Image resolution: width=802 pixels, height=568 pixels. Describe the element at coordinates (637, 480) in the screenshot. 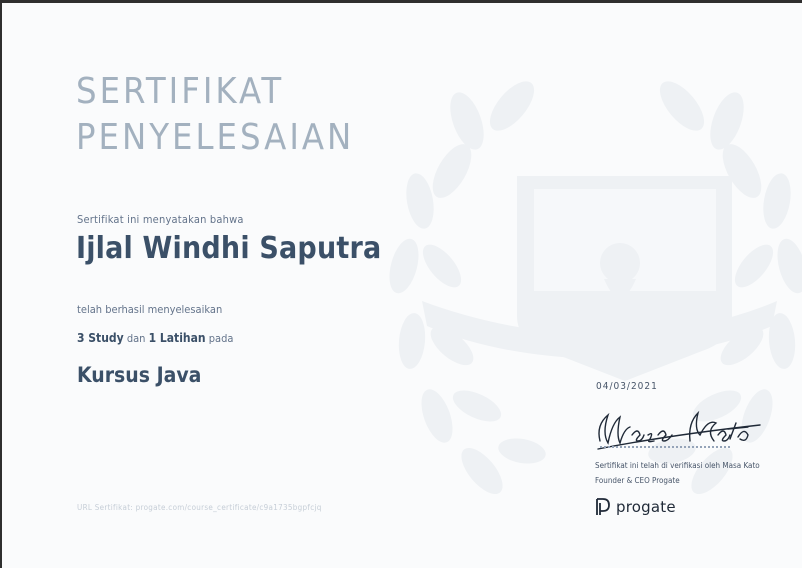

I see `signer-role: Founder & CEO Progate` at that location.